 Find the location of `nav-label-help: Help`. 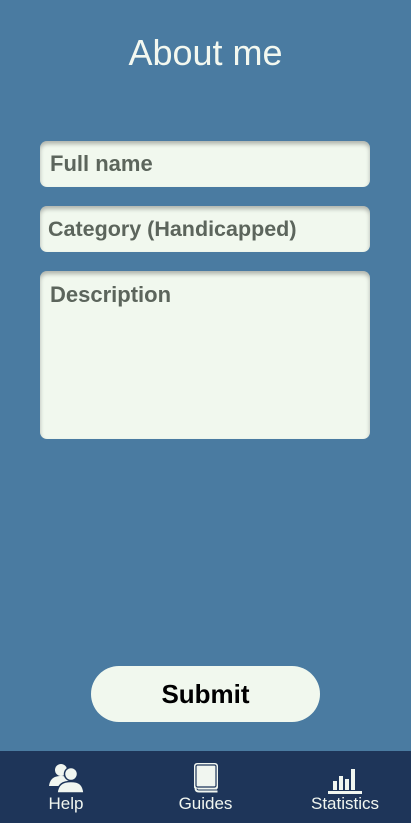

nav-label-help: Help is located at coordinates (66, 803).